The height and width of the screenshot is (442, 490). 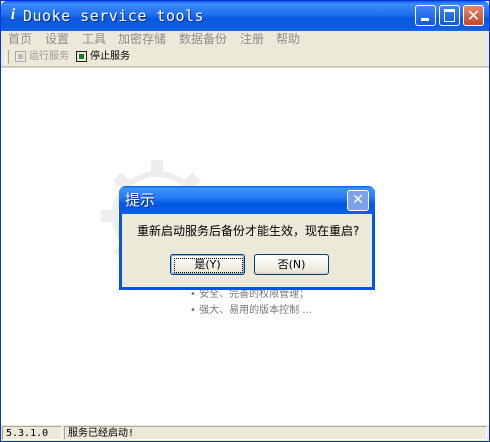 What do you see at coordinates (94, 39) in the screenshot?
I see `menu-tools: 工具` at bounding box center [94, 39].